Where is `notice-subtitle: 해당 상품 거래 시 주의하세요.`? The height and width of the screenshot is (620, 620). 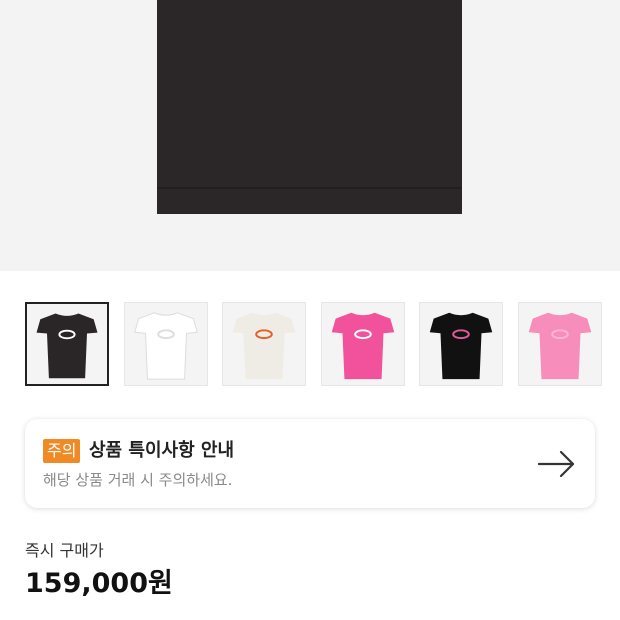
notice-subtitle: 해당 상품 거래 시 주의하세요. is located at coordinates (138, 480).